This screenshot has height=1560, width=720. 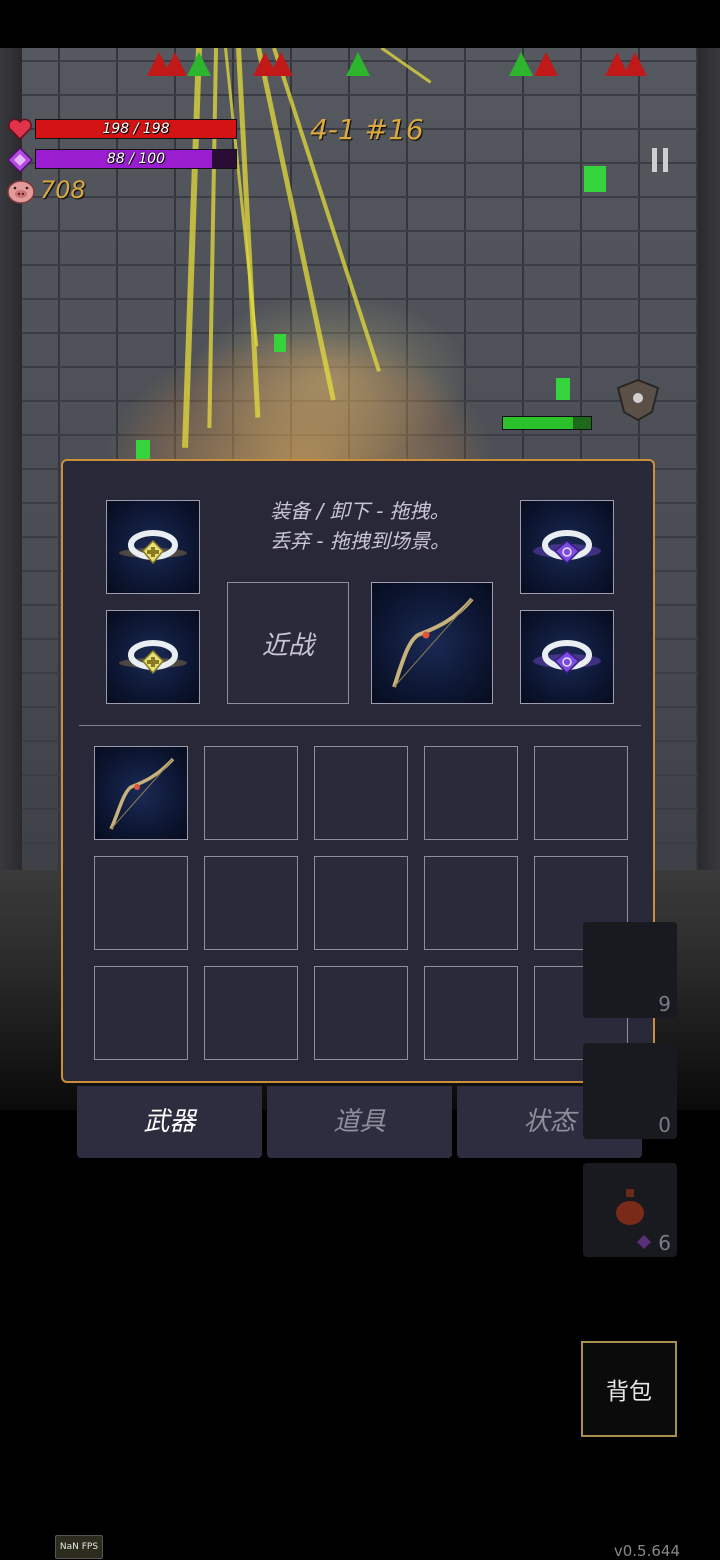 What do you see at coordinates (638, 400) in the screenshot?
I see `shield-icon` at bounding box center [638, 400].